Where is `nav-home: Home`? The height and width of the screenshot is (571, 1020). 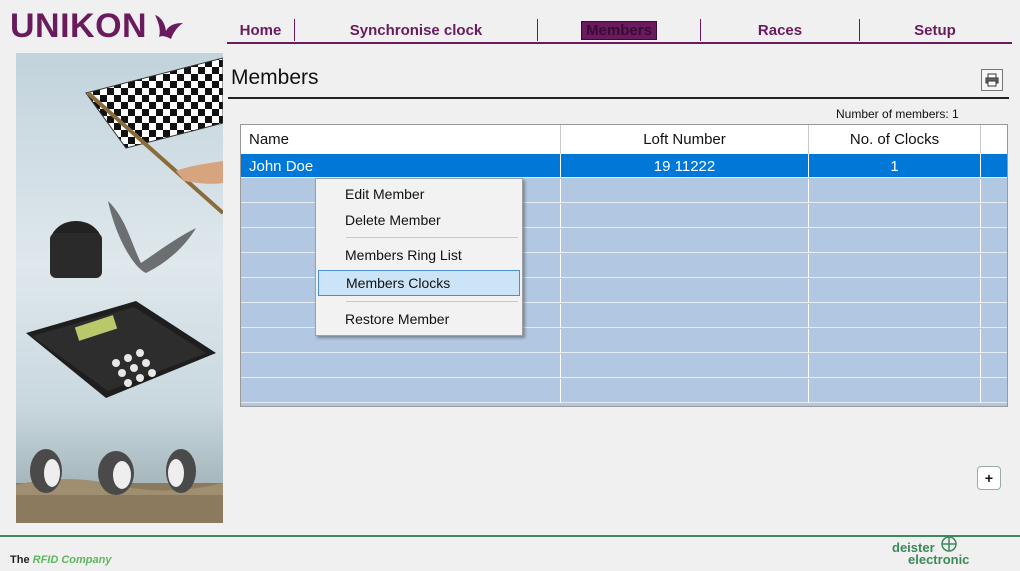 nav-home: Home is located at coordinates (261, 30).